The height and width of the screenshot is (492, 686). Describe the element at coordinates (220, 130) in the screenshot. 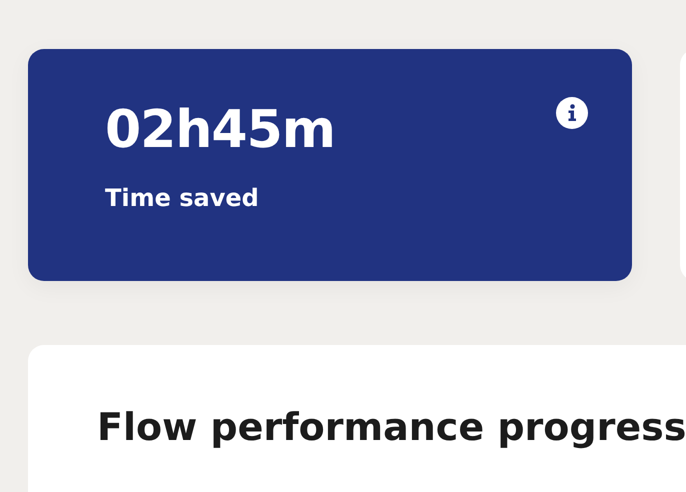

I see `stat-value: 02h45m` at that location.